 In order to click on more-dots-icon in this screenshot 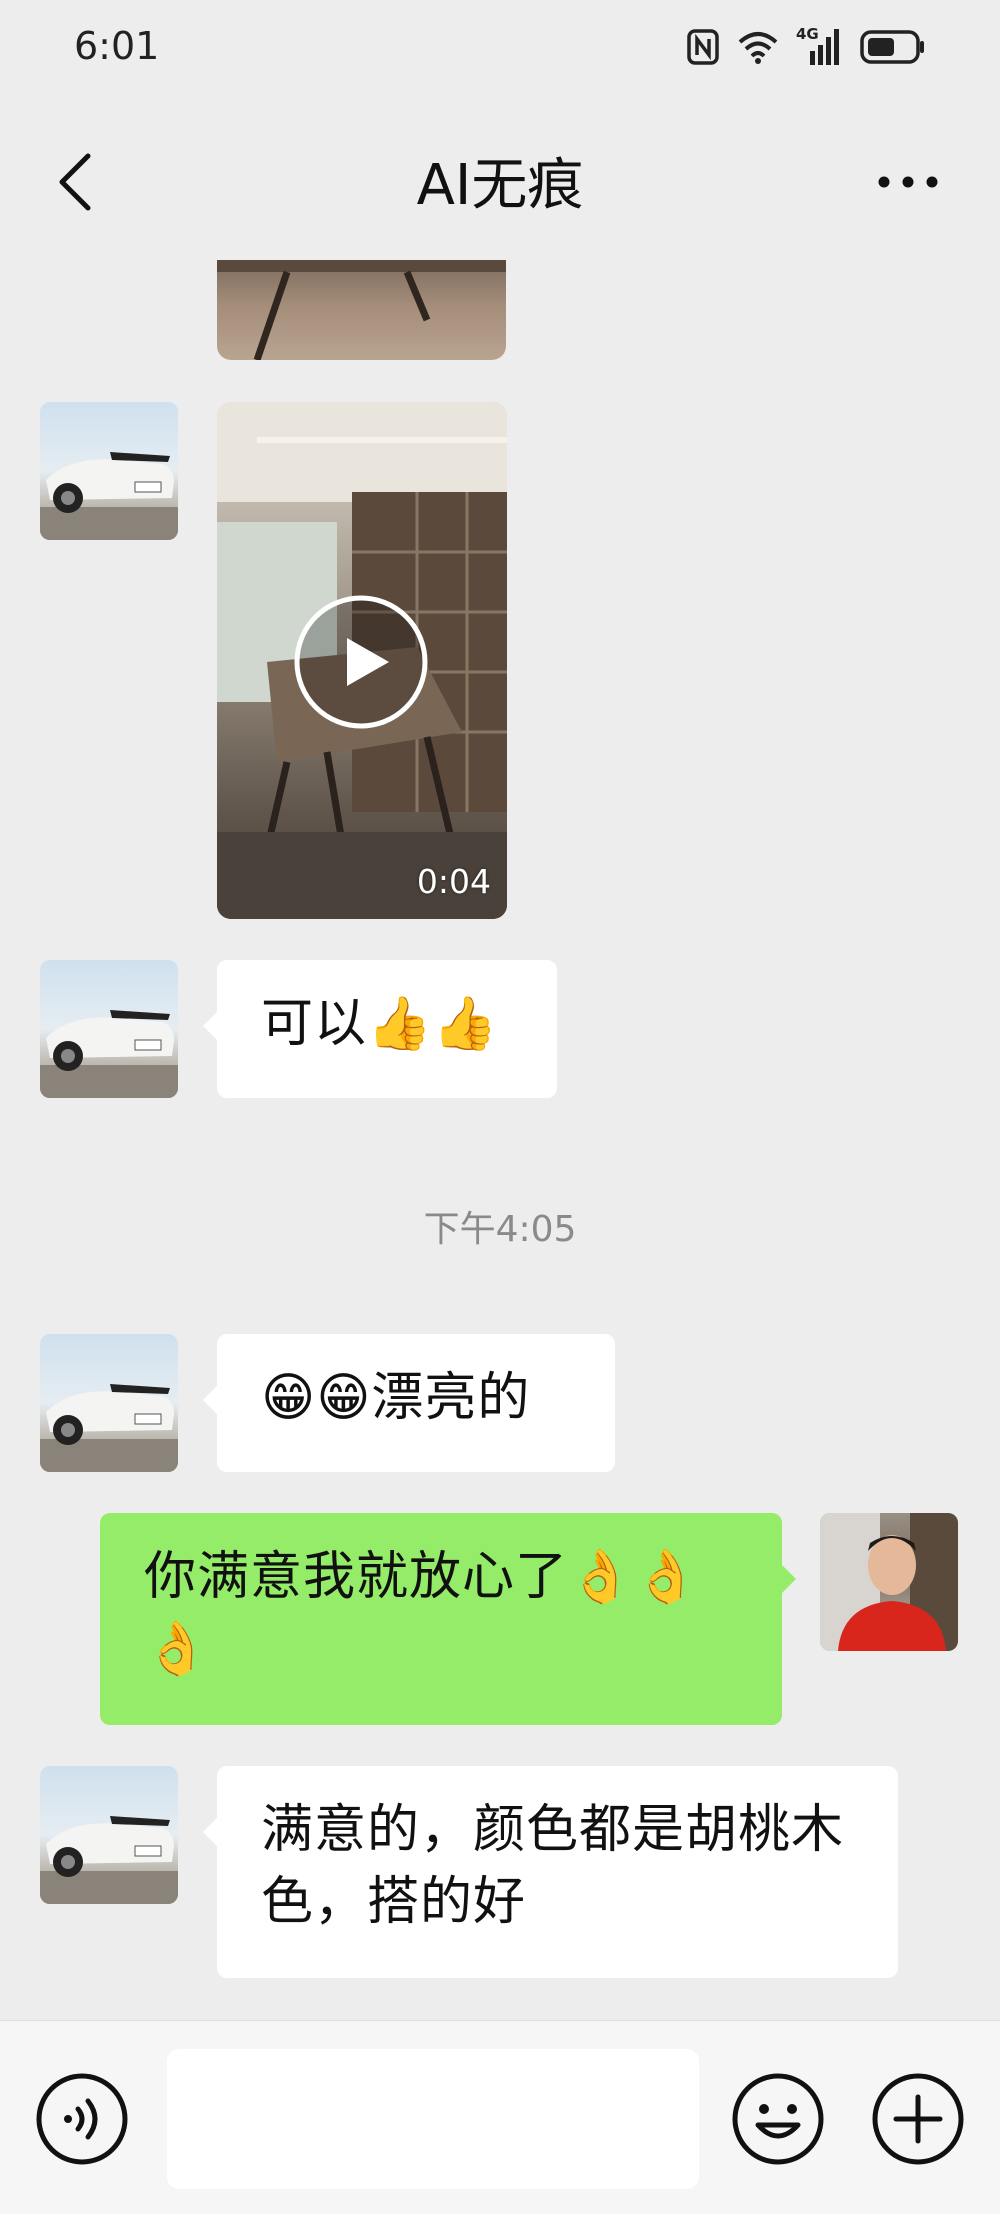, I will do `click(908, 182)`.